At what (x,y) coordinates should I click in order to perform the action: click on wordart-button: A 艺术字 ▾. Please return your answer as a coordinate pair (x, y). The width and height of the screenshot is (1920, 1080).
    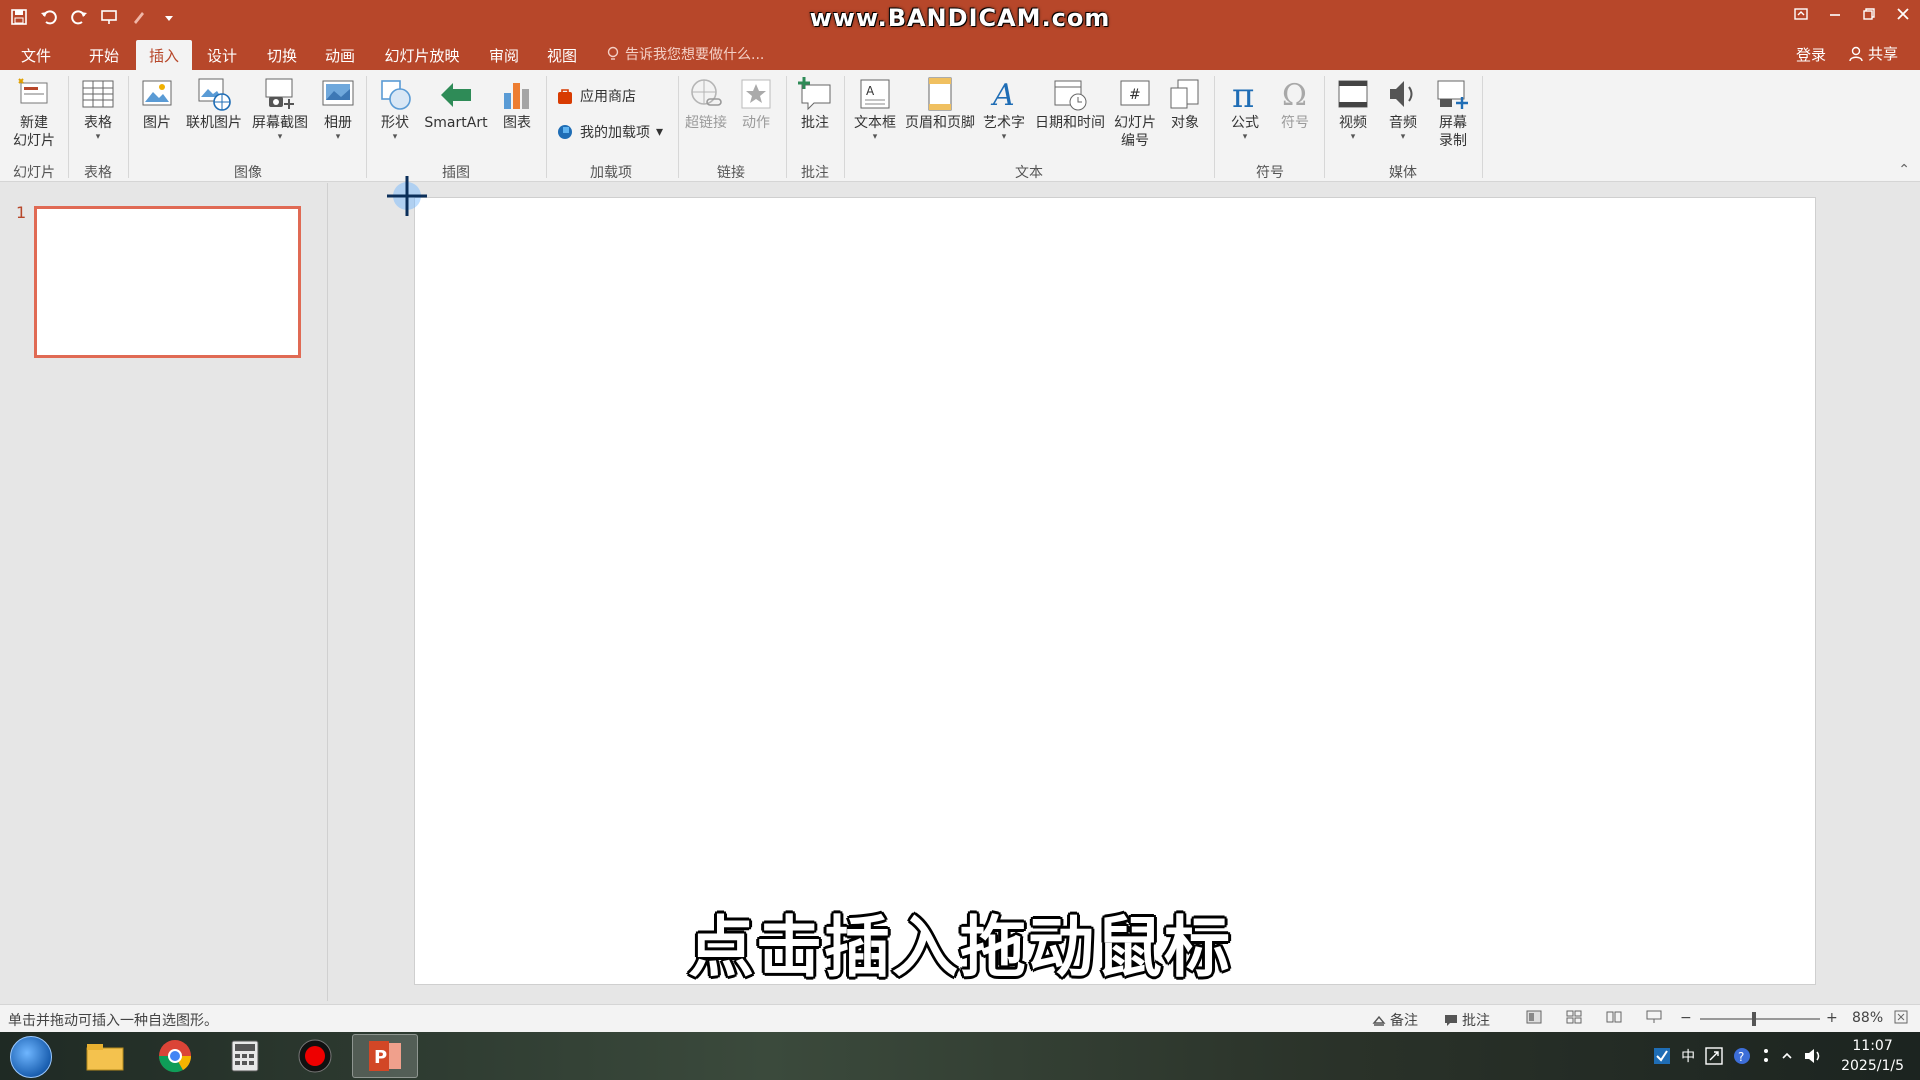
    Looking at the image, I should click on (1004, 108).